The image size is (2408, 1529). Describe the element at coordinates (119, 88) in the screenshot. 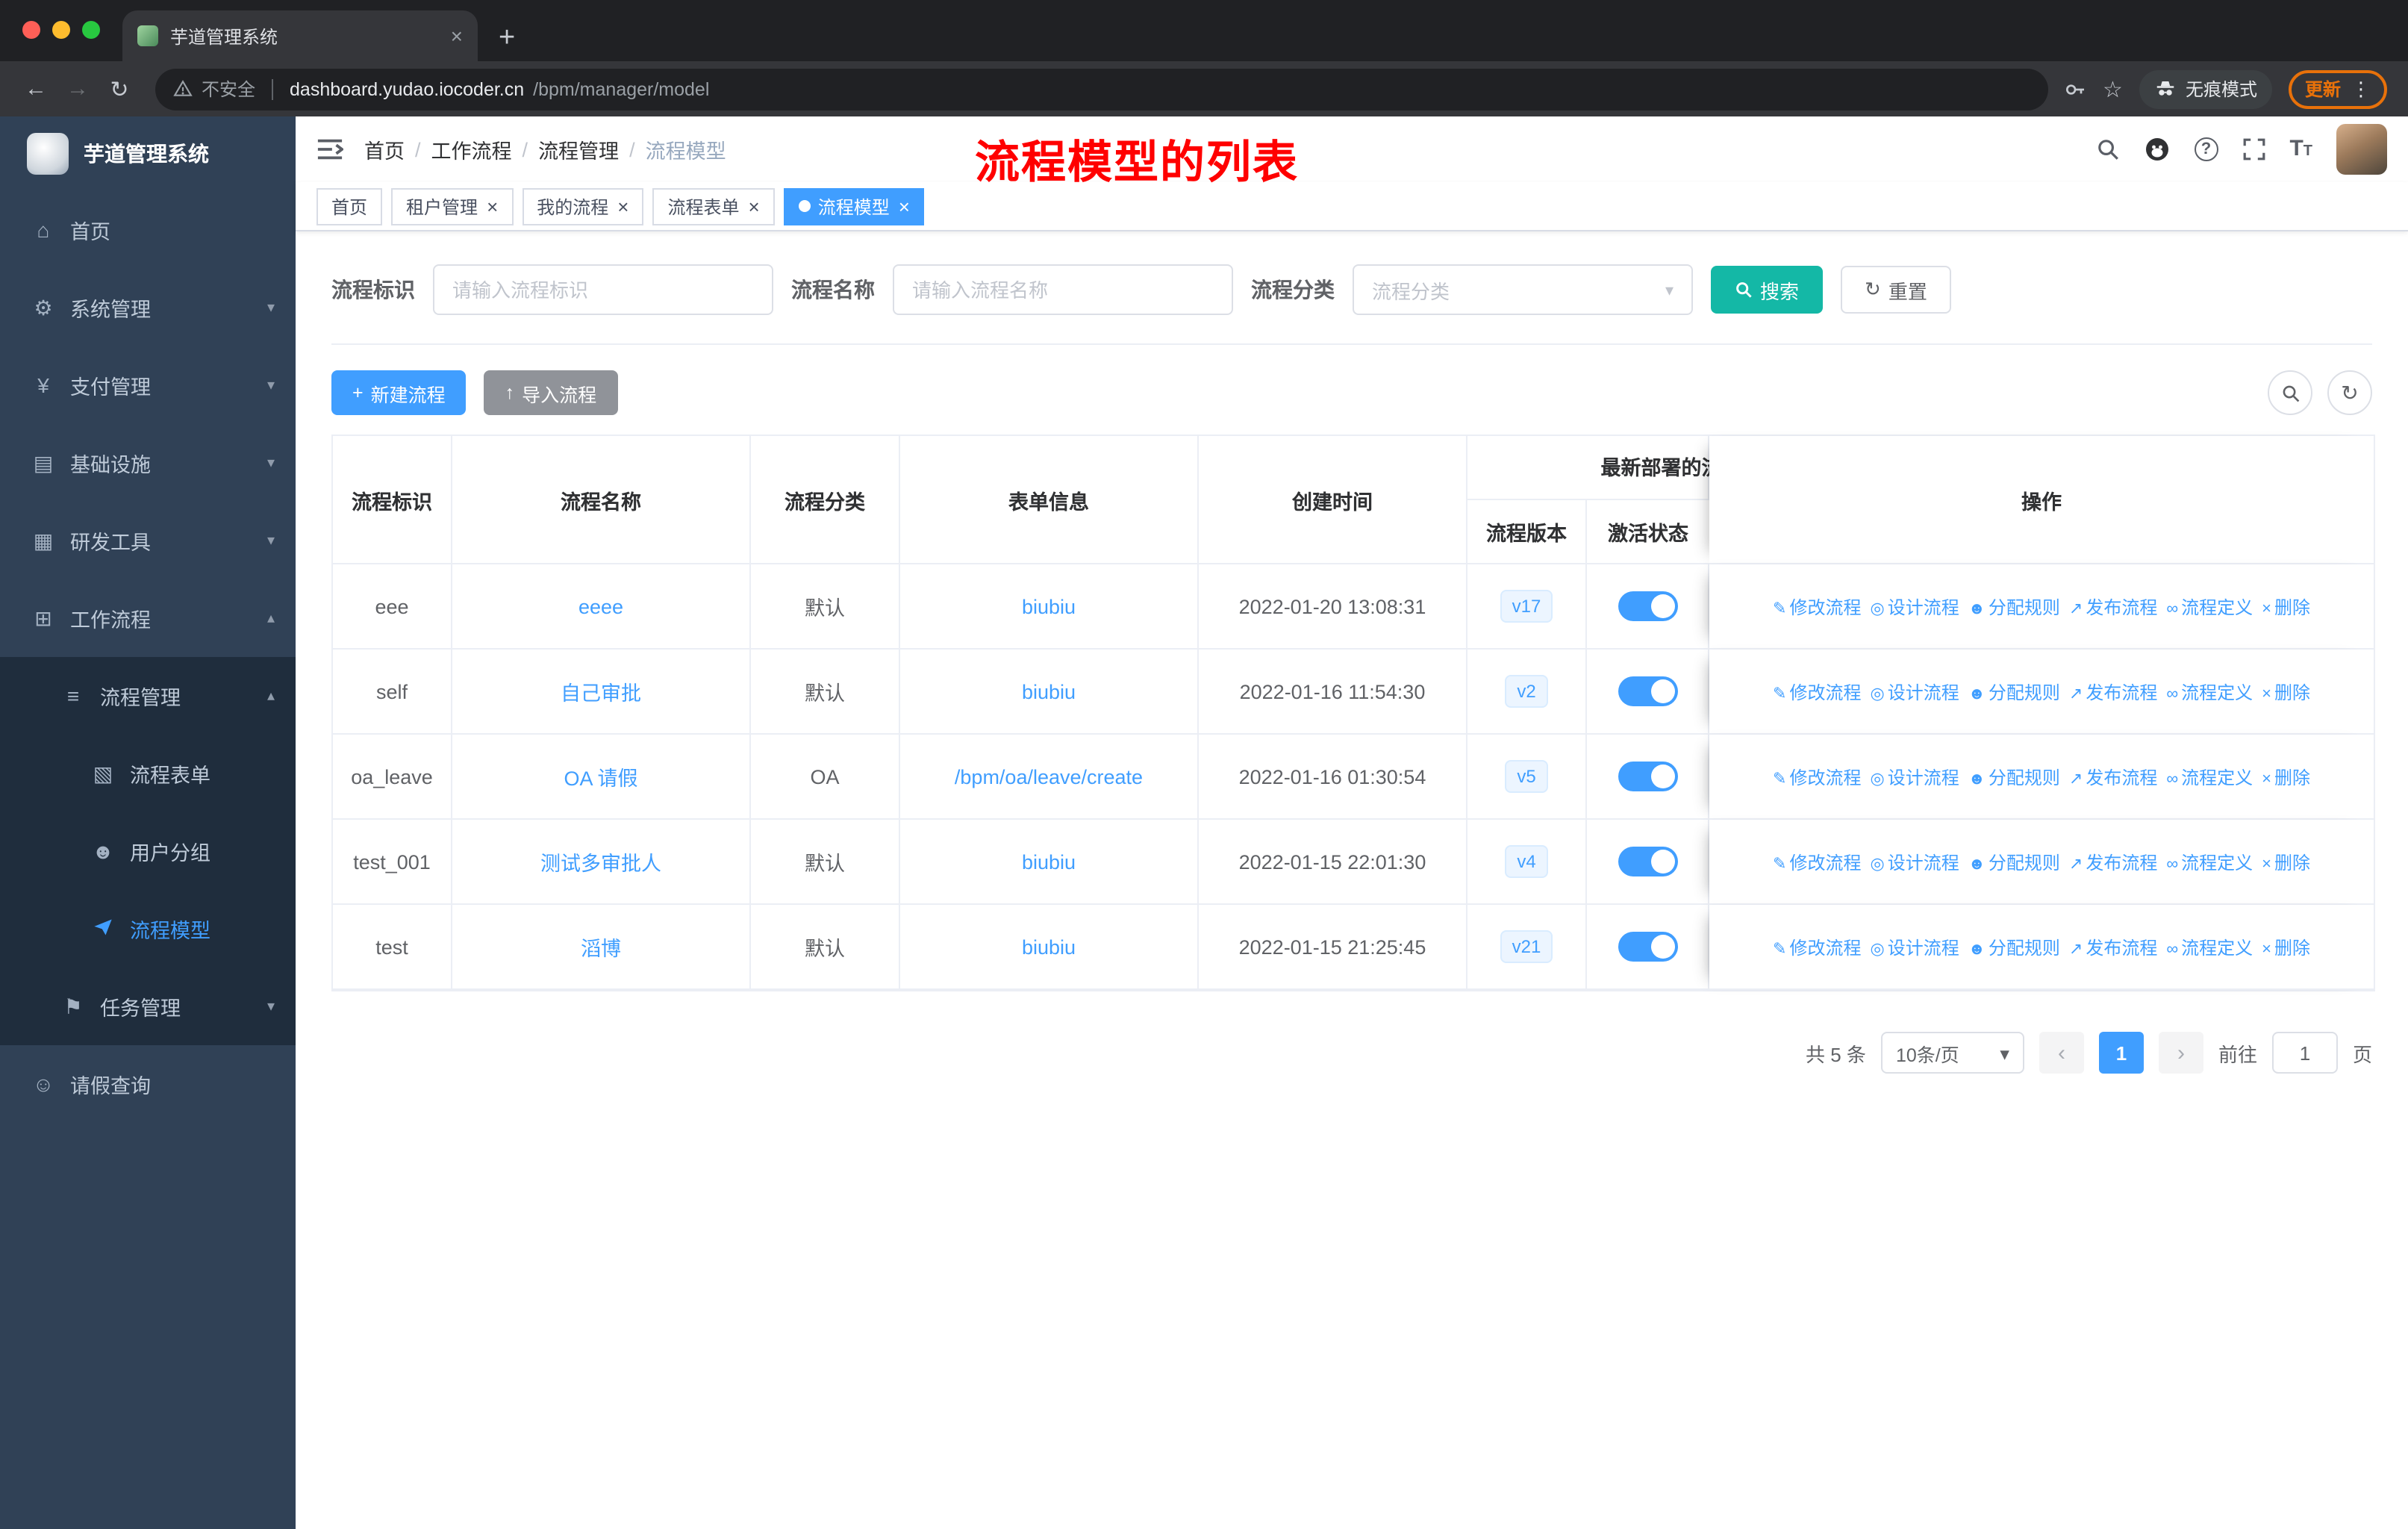

I see `reload-icon: ↻` at that location.